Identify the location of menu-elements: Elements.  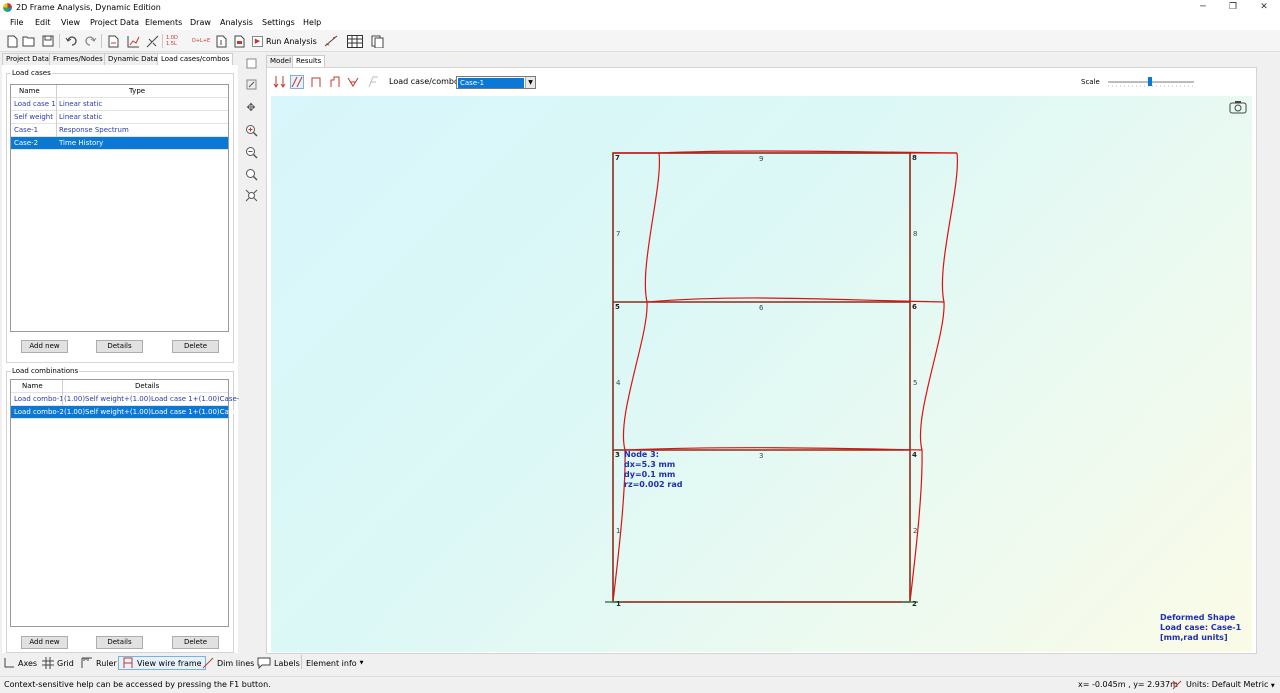
(163, 22).